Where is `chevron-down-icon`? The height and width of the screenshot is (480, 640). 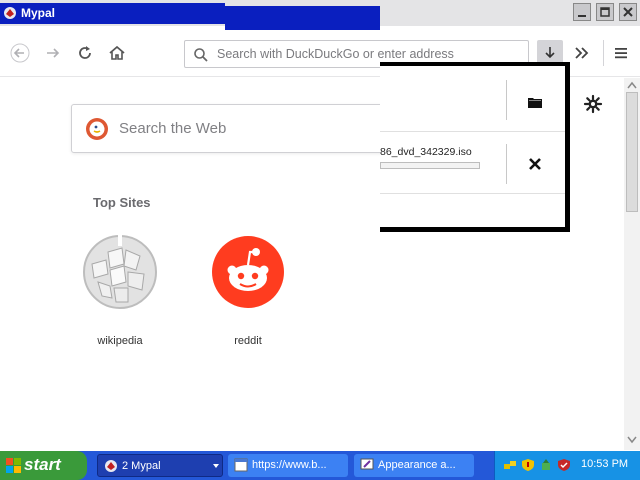
chevron-down-icon is located at coordinates (216, 466).